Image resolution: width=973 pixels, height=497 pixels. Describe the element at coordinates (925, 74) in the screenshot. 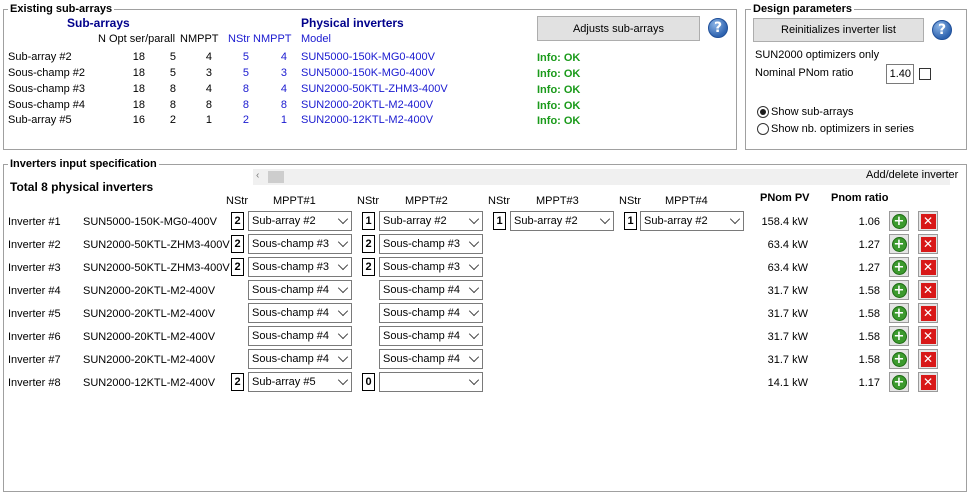

I see `pnom-ratio-checkbox` at that location.